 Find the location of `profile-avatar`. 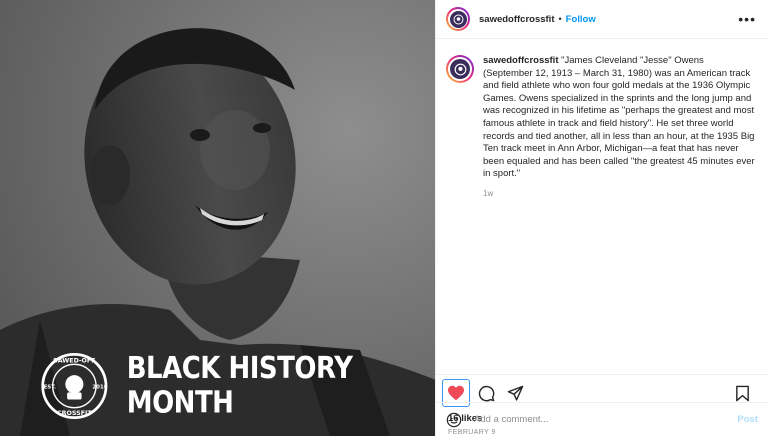

profile-avatar is located at coordinates (458, 19).